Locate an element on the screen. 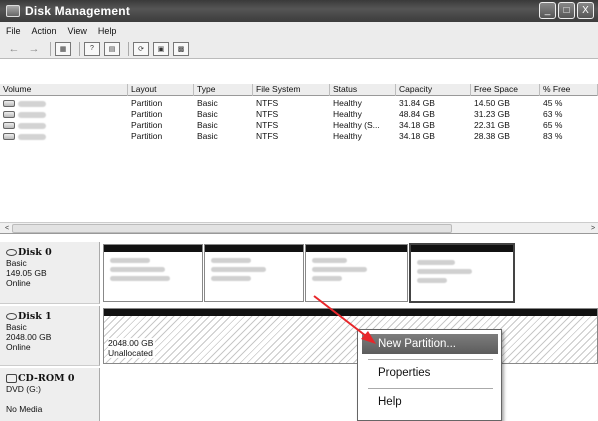 Image resolution: width=598 pixels, height=421 pixels. menu-action: Action is located at coordinates (44, 31).